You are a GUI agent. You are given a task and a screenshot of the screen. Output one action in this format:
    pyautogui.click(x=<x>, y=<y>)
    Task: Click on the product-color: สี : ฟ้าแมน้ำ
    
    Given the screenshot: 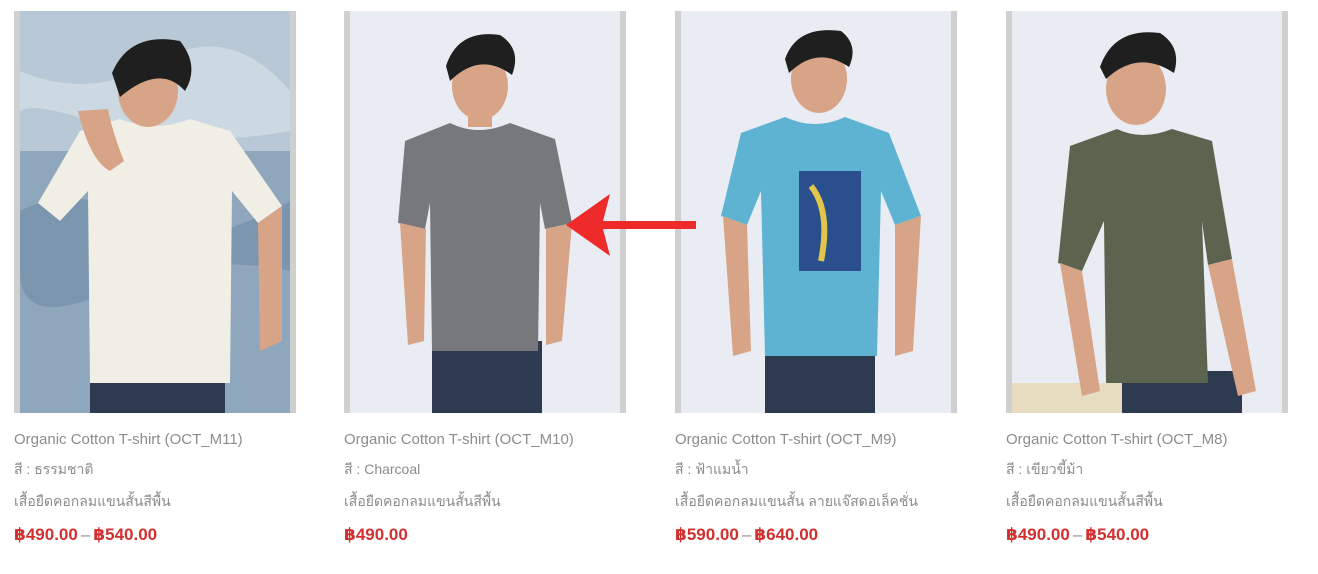 What is the action you would take?
    pyautogui.click(x=712, y=469)
    